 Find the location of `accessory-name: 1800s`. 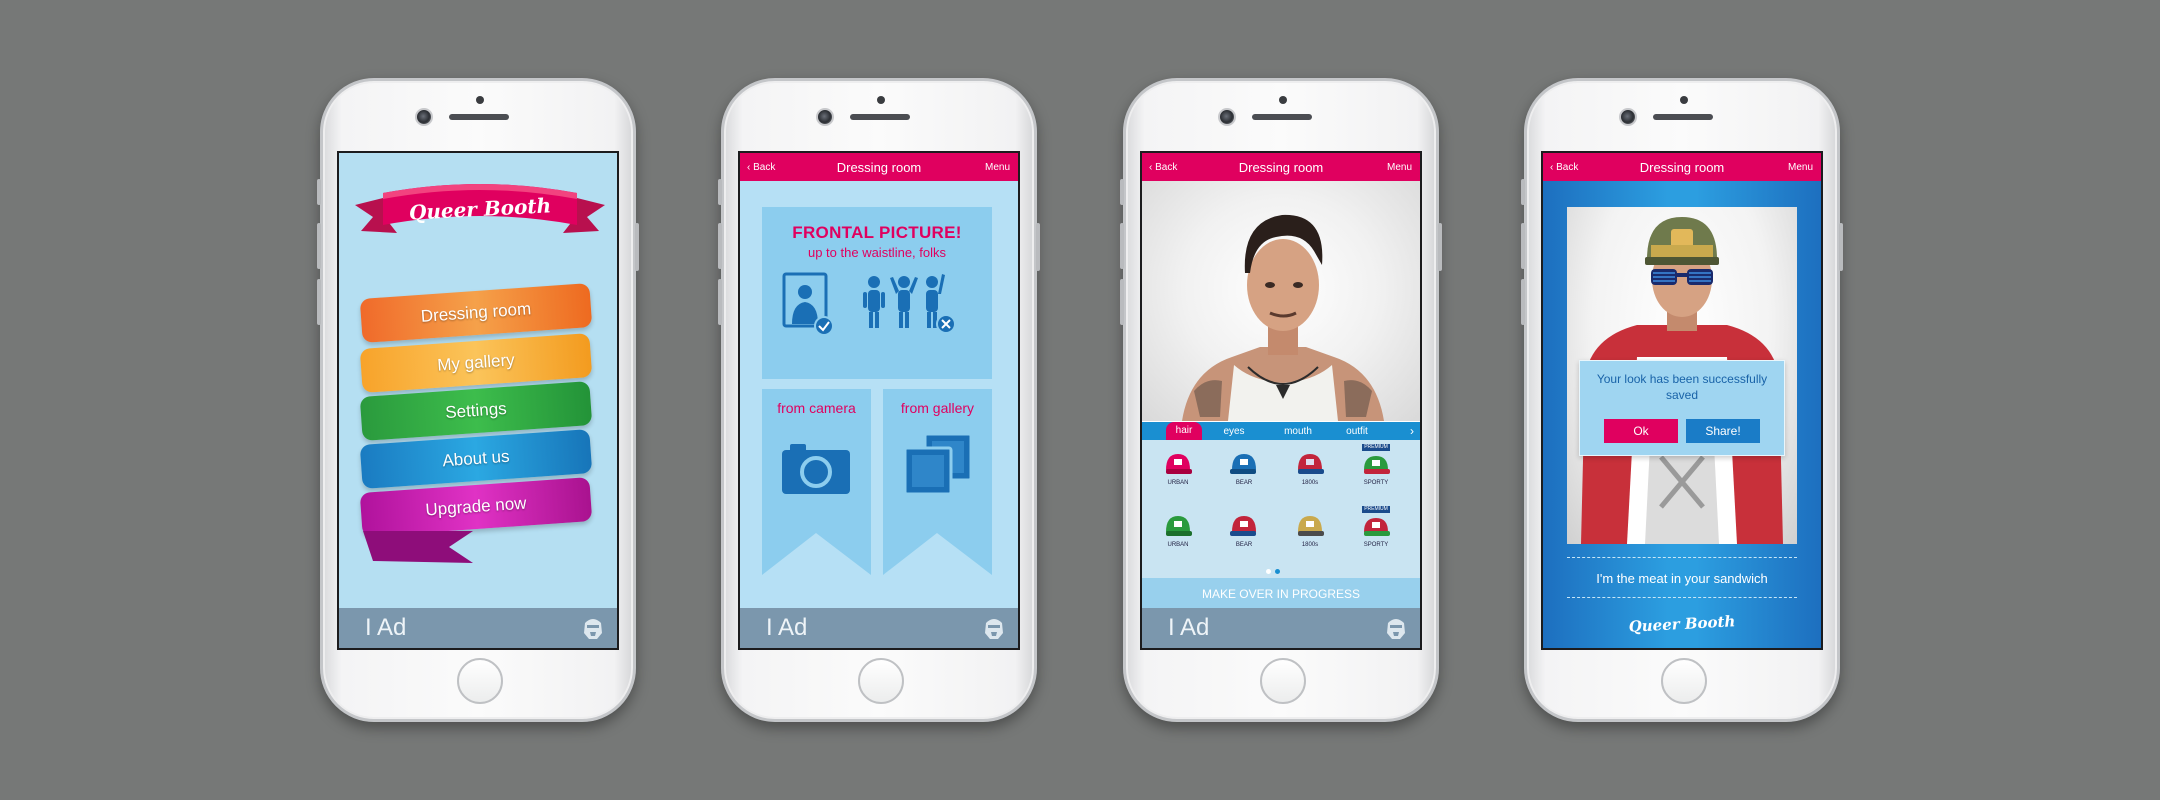

accessory-name: 1800s is located at coordinates (1310, 545).